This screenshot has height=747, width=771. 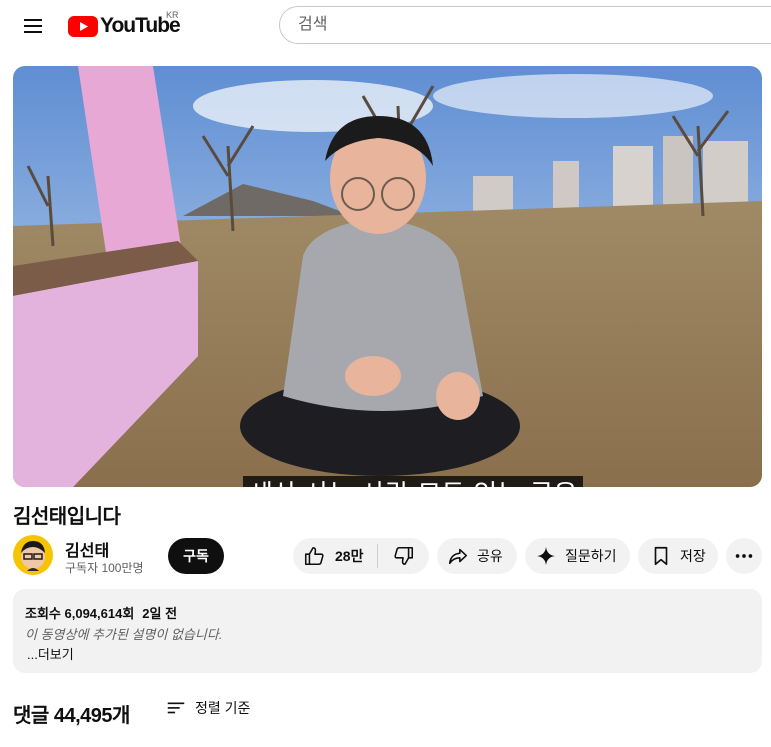 What do you see at coordinates (490, 556) in the screenshot?
I see `share-label: 공유` at bounding box center [490, 556].